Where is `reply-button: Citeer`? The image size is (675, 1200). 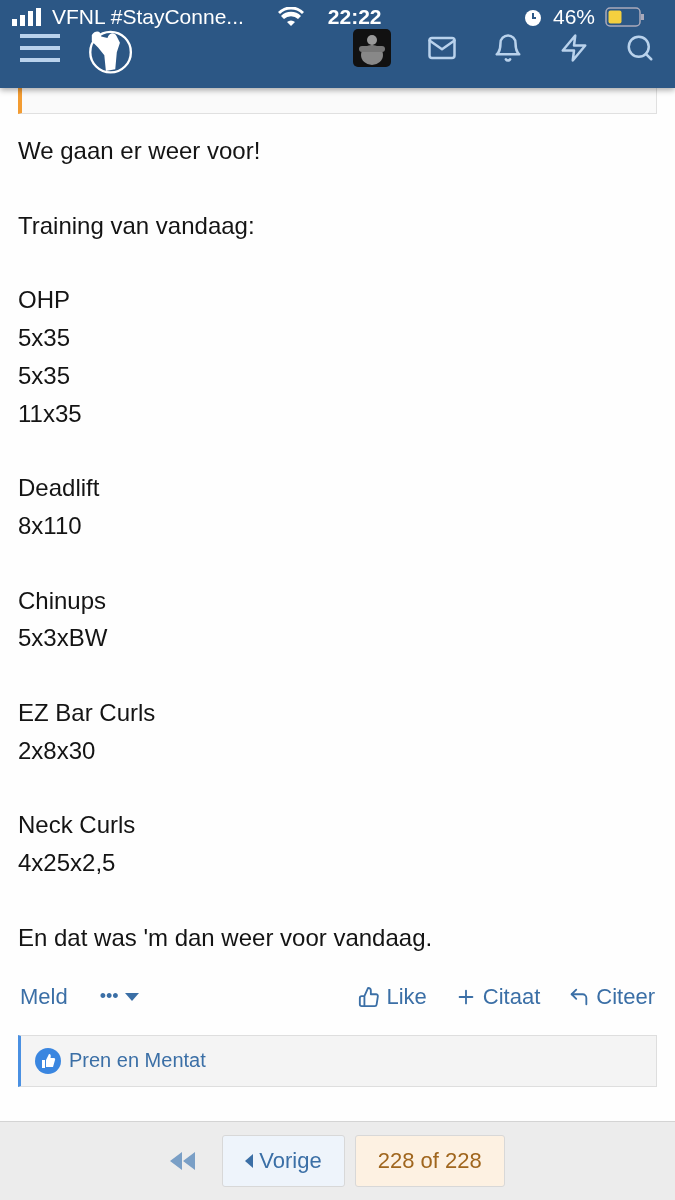 reply-button: Citeer is located at coordinates (611, 996).